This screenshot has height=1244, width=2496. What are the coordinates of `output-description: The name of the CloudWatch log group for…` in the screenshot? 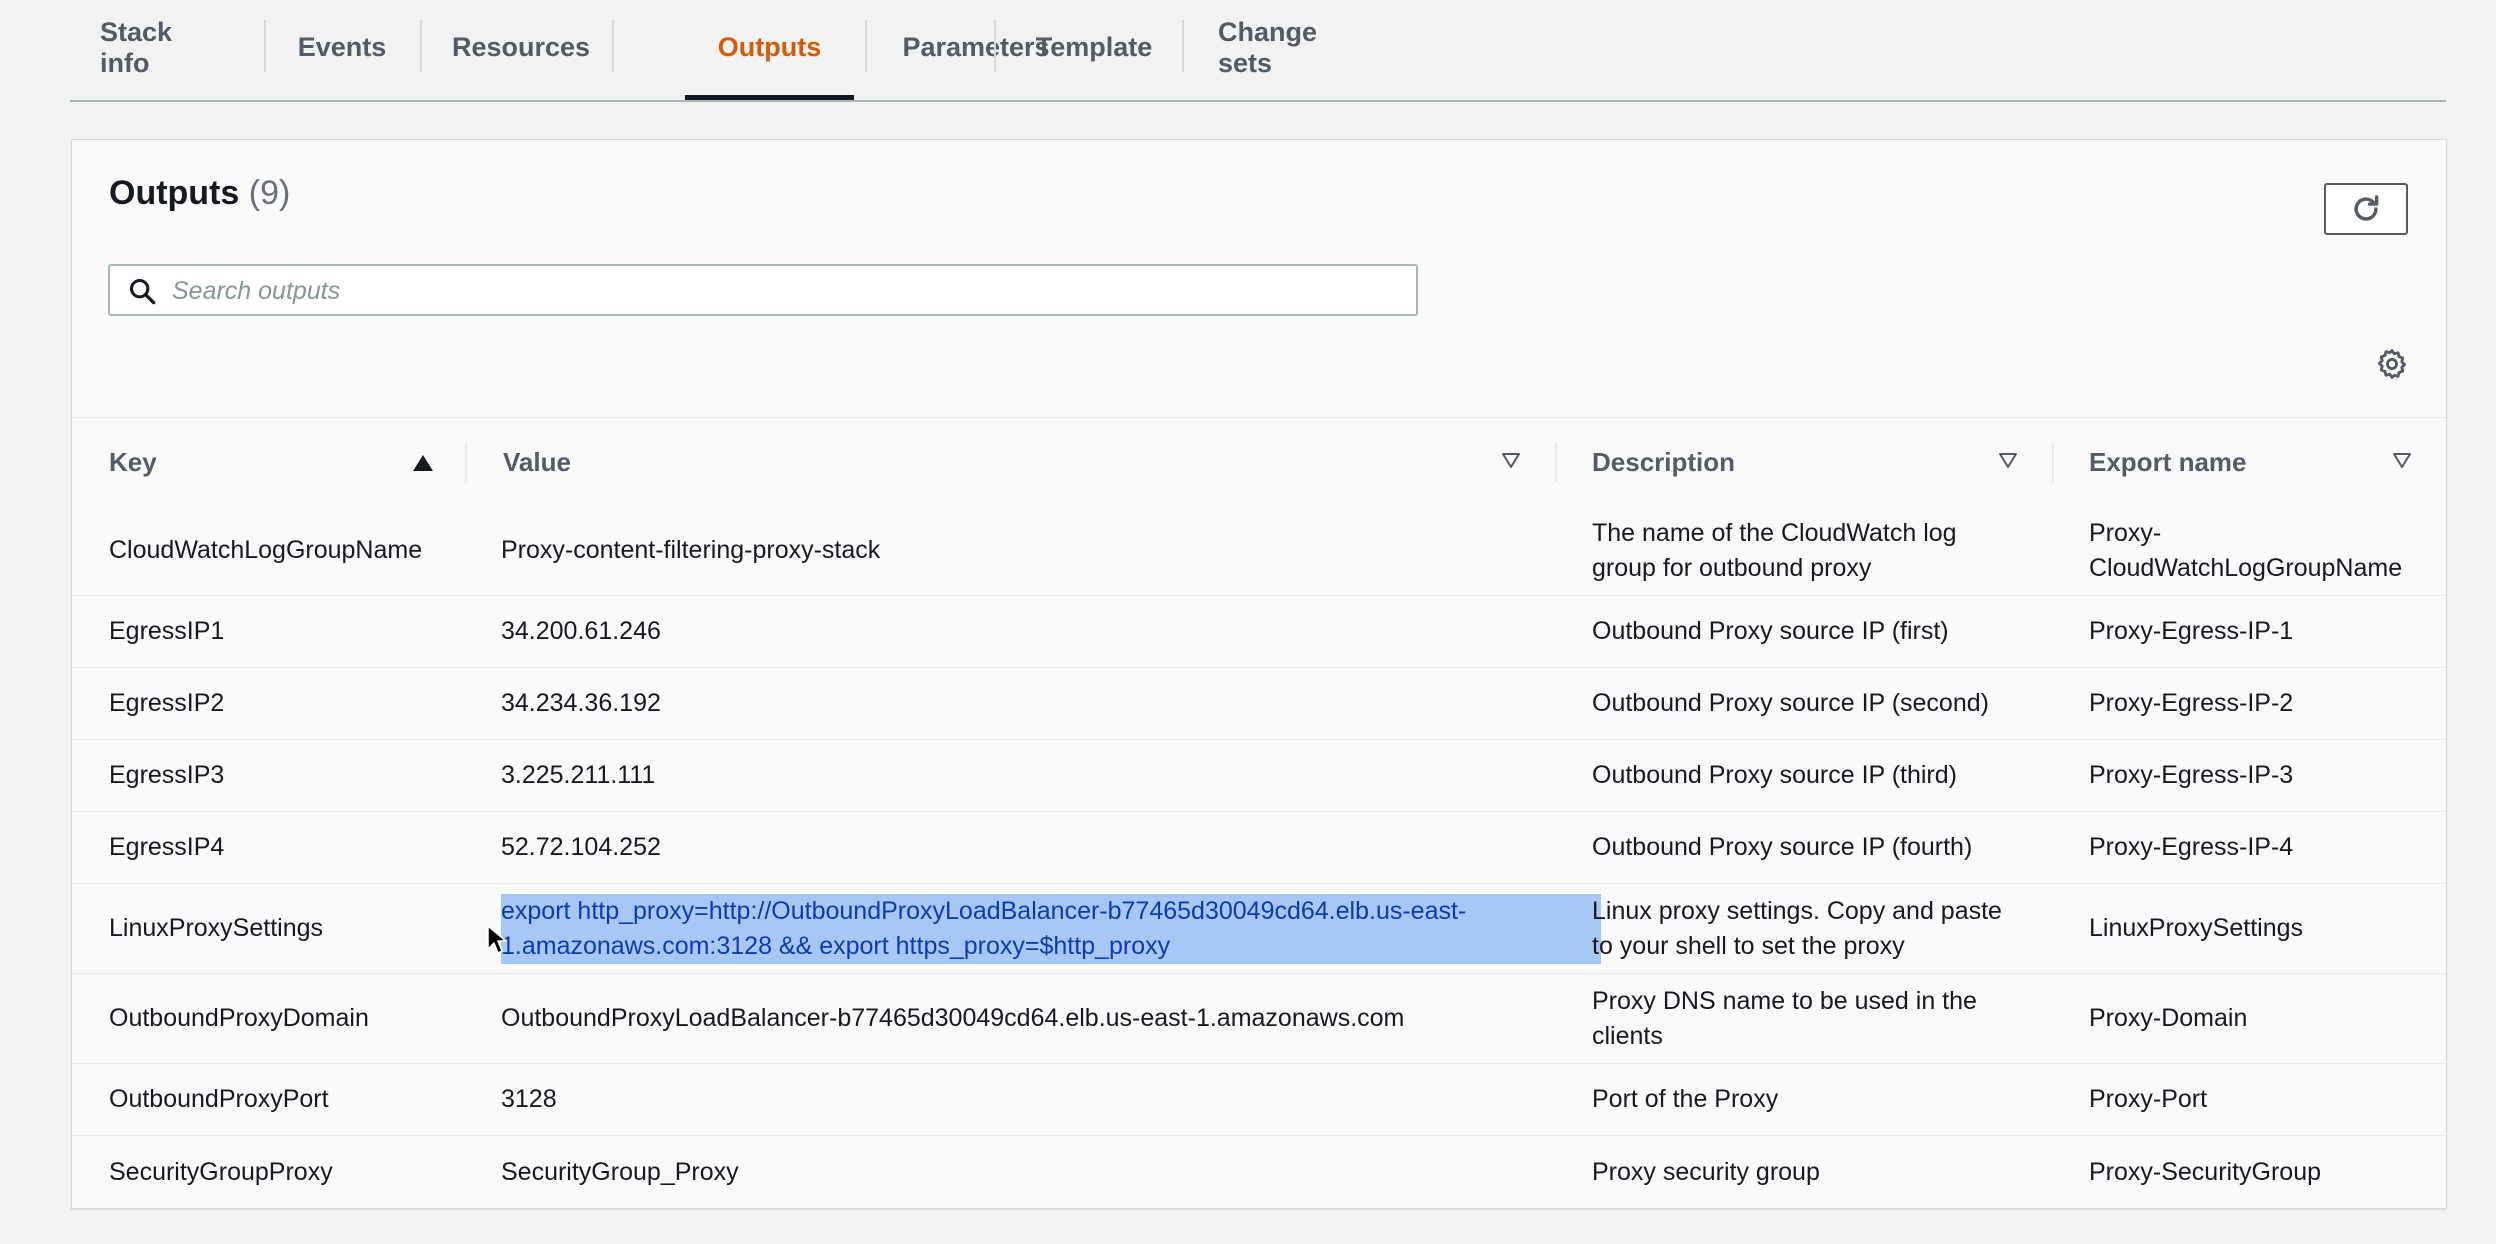 It's located at (1774, 550).